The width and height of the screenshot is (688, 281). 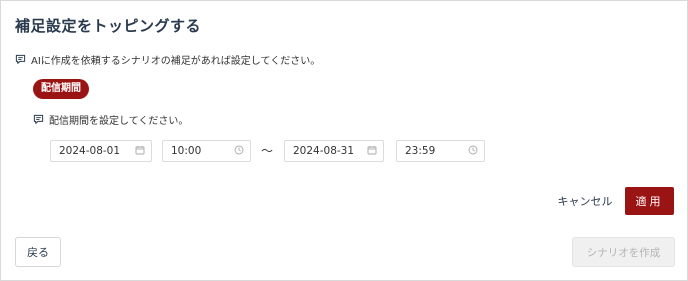 I want to click on page-hint: AIに作成を依頼するシナリオの補足があれば設定してください。, so click(x=168, y=59).